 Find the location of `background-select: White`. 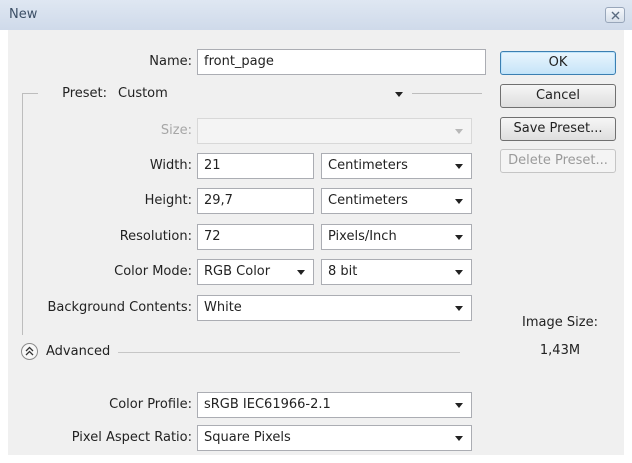

background-select: White is located at coordinates (334, 308).